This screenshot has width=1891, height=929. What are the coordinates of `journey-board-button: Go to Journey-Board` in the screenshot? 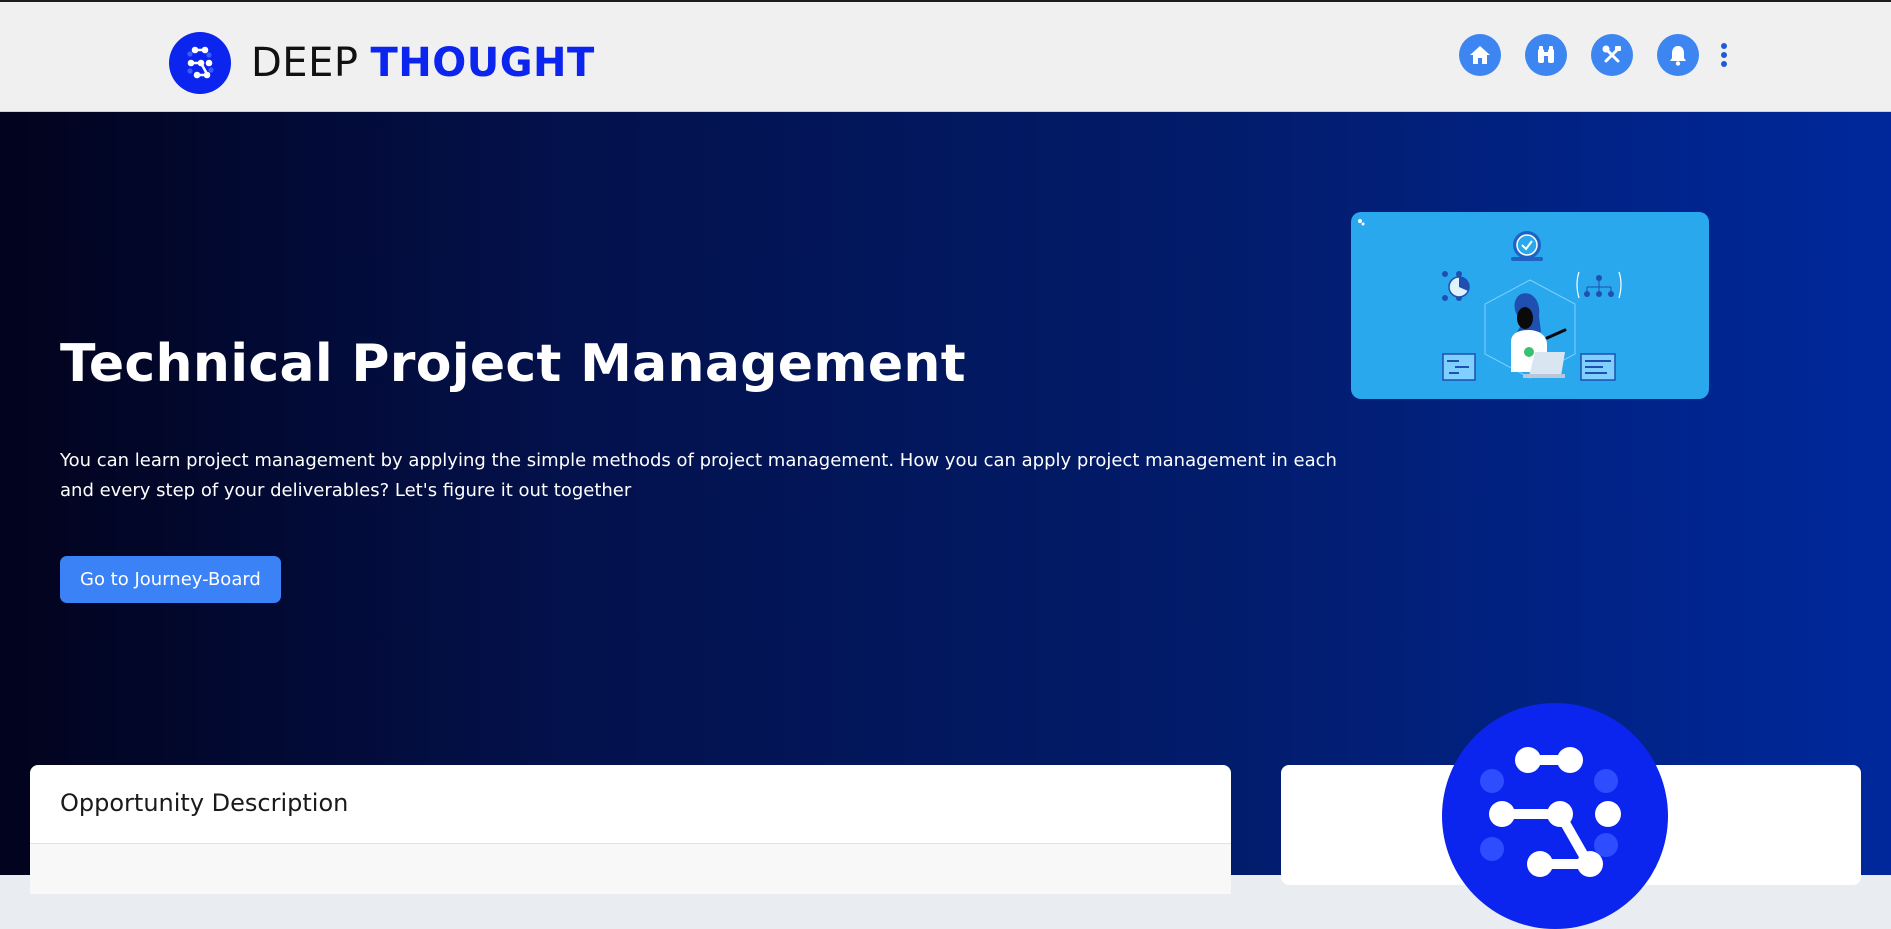 It's located at (170, 579).